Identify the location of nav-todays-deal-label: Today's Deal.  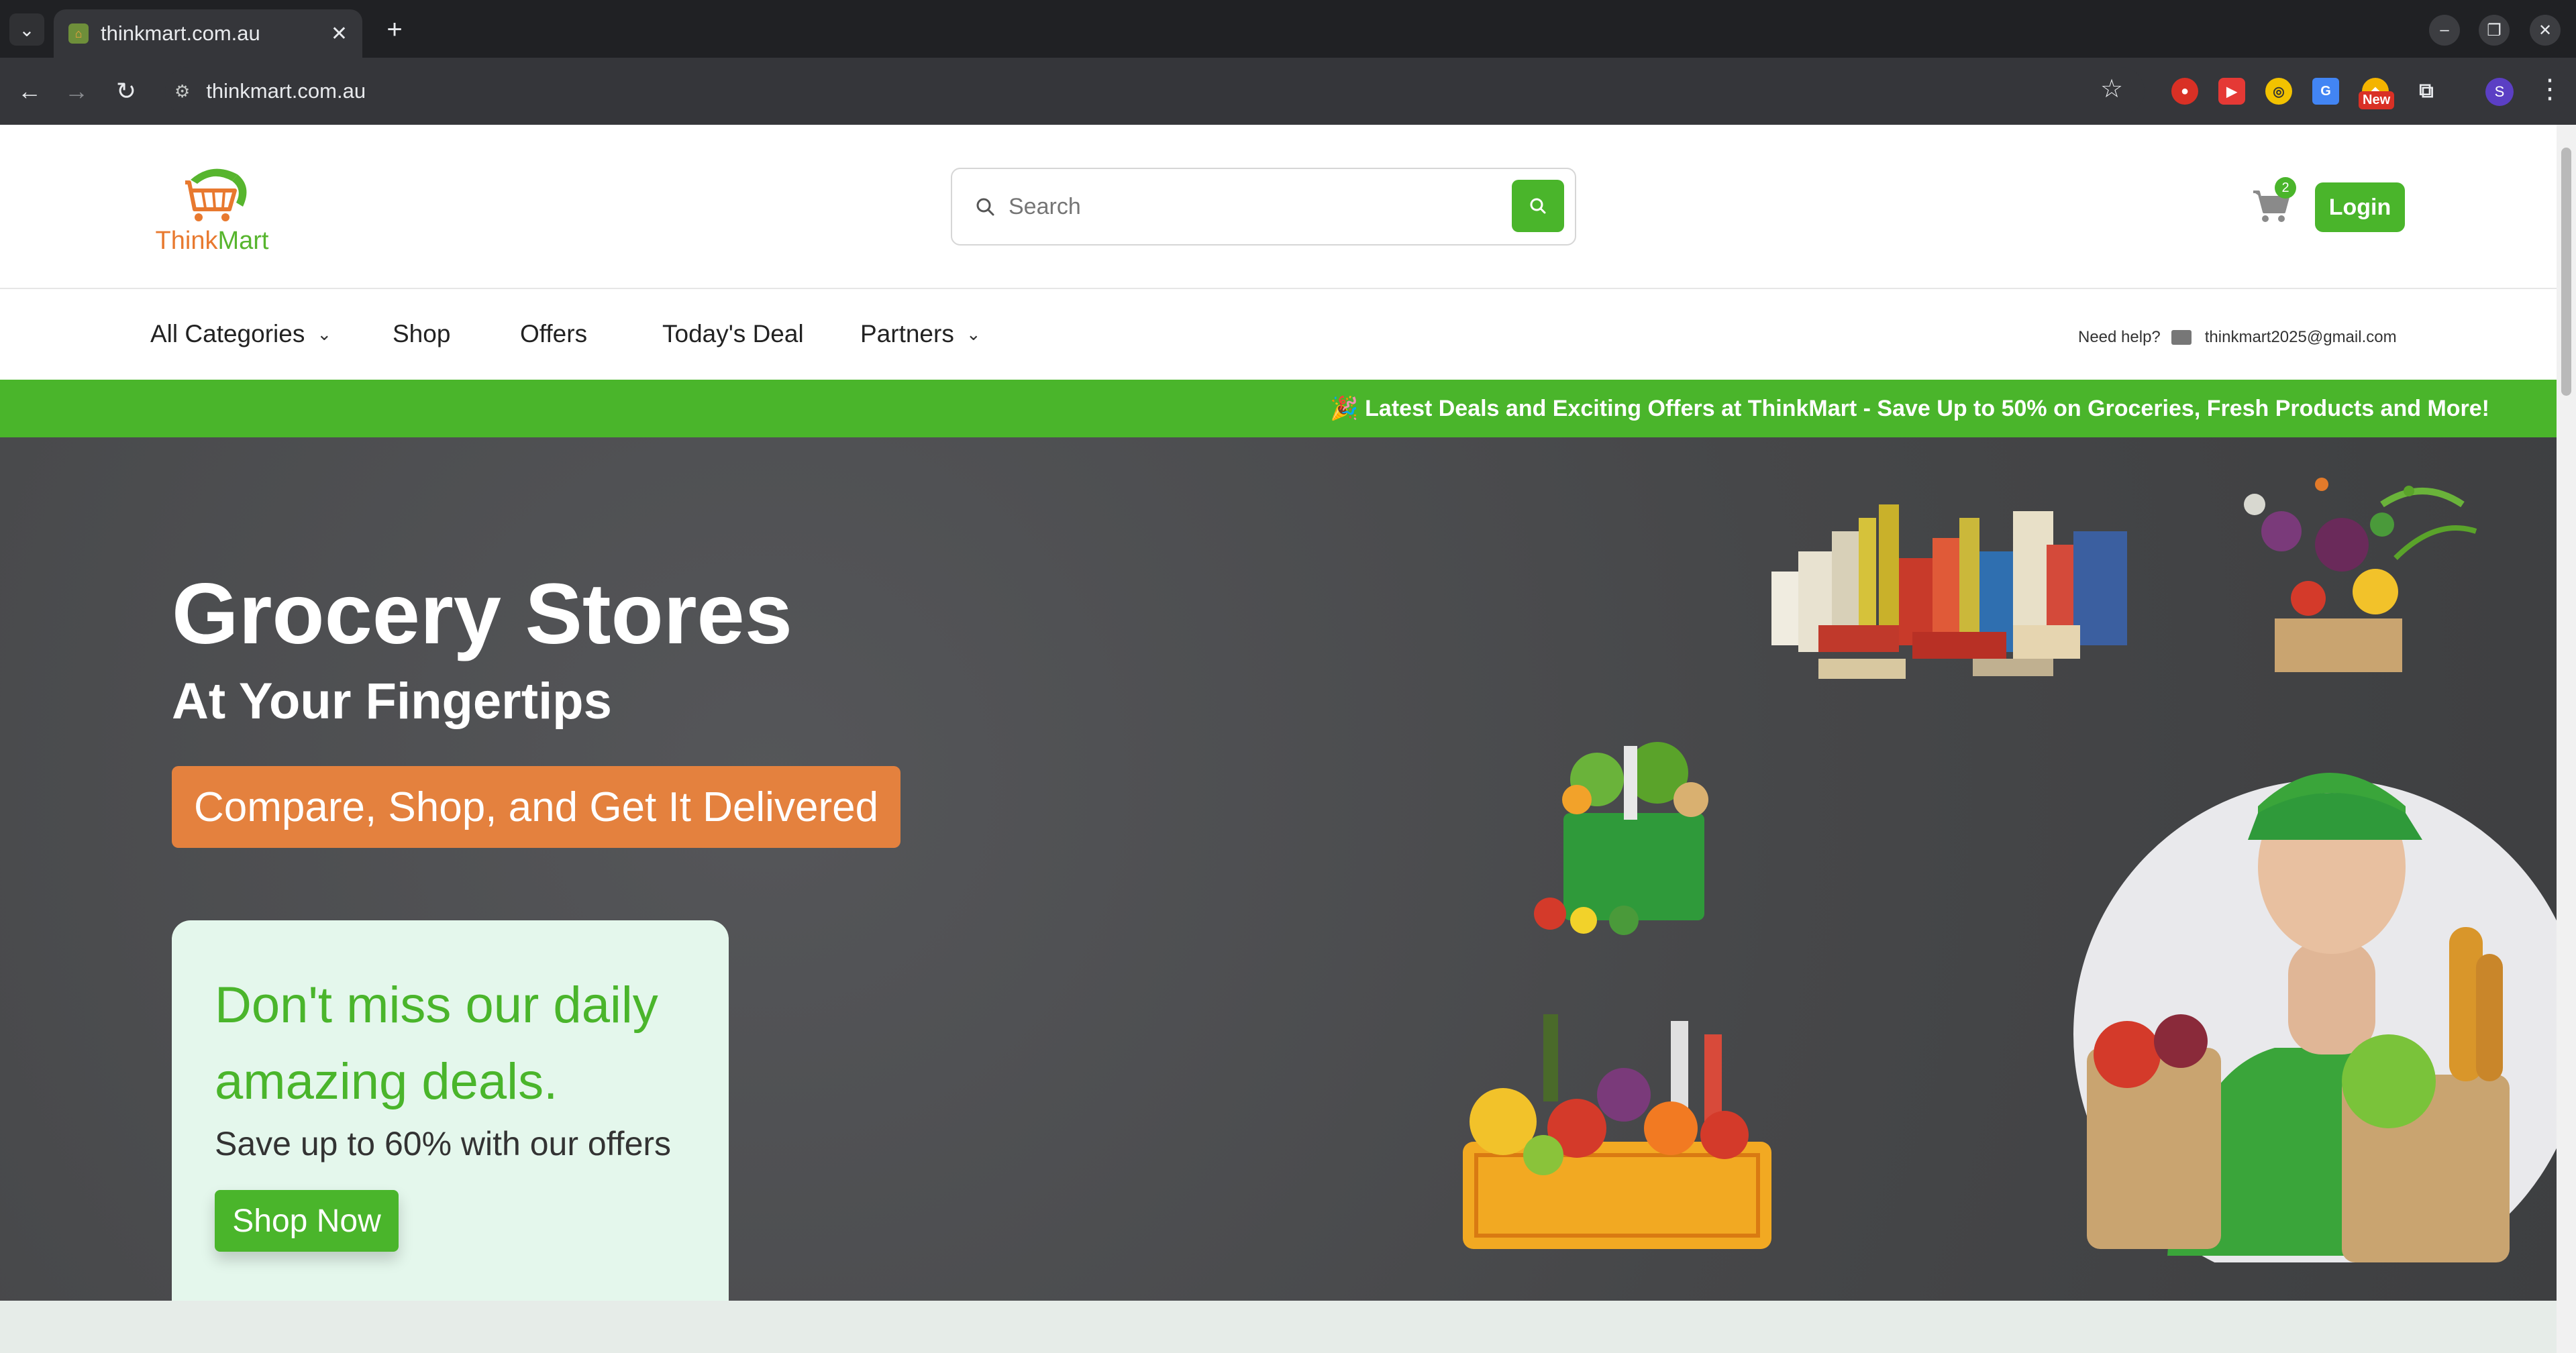
(733, 333).